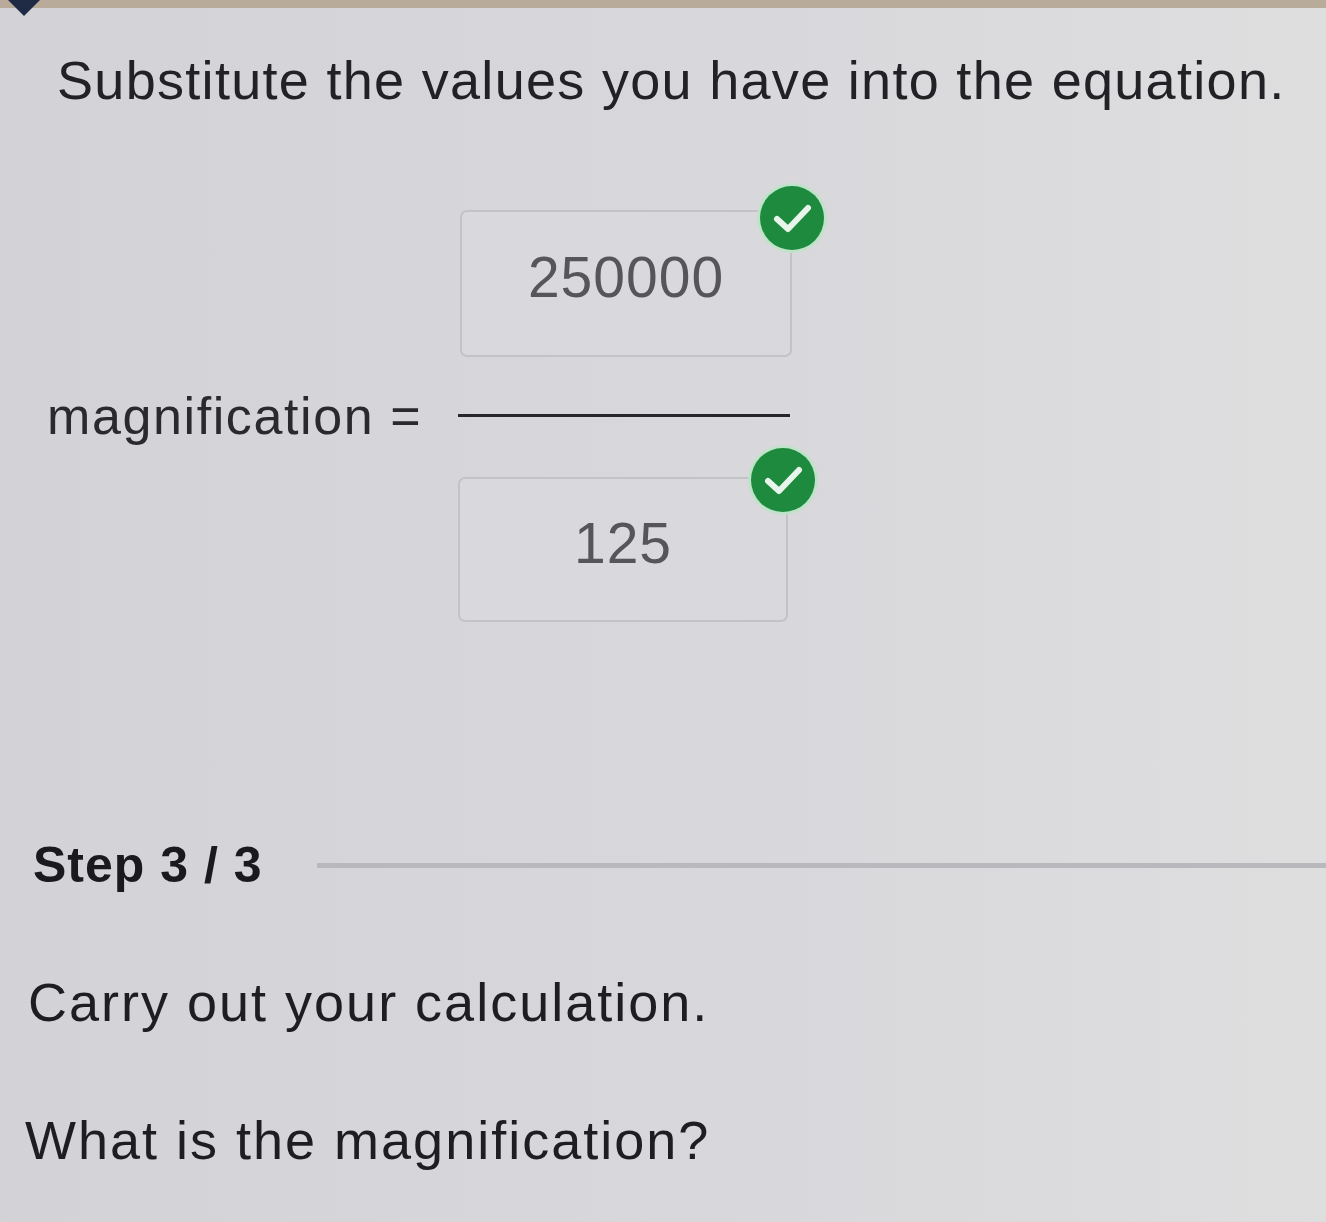 This screenshot has height=1222, width=1326. Describe the element at coordinates (148, 865) in the screenshot. I see `step-label: Step 3 / 3` at that location.